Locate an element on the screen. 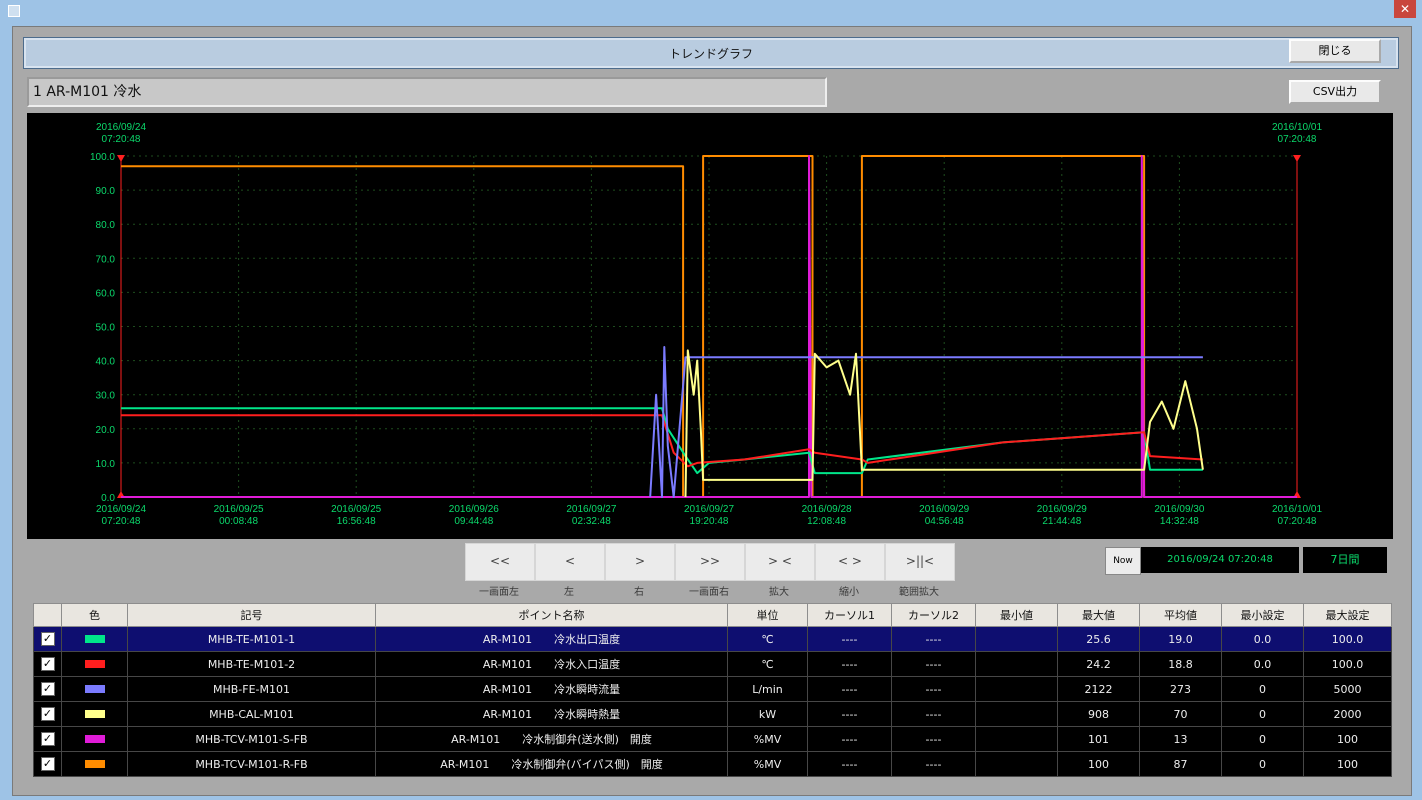 The width and height of the screenshot is (1422, 800). row-unit: %MV is located at coordinates (767, 739).